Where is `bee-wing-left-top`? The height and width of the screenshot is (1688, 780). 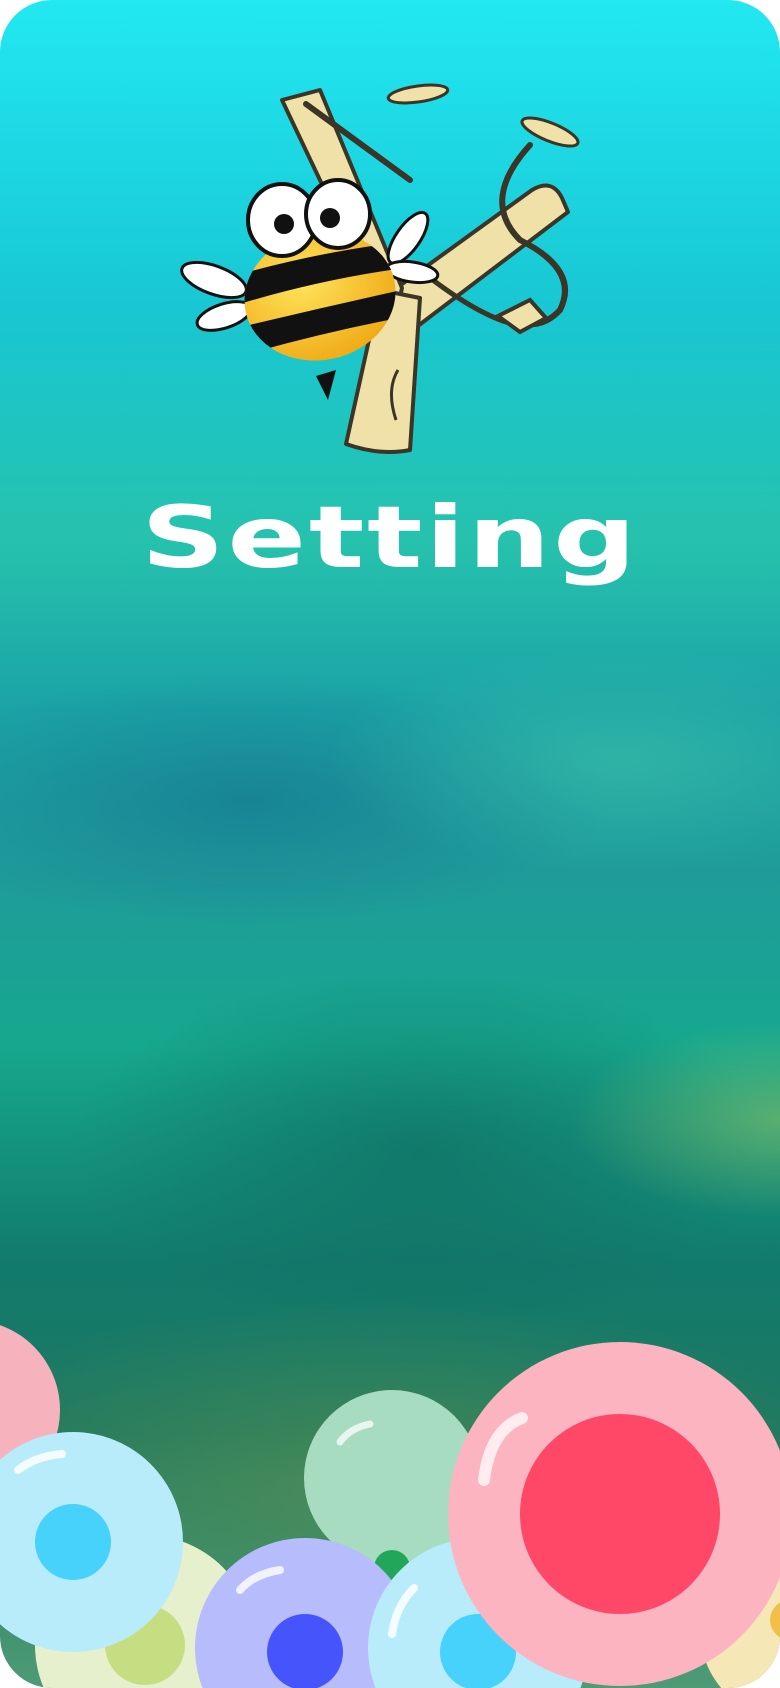
bee-wing-left-top is located at coordinates (214, 280).